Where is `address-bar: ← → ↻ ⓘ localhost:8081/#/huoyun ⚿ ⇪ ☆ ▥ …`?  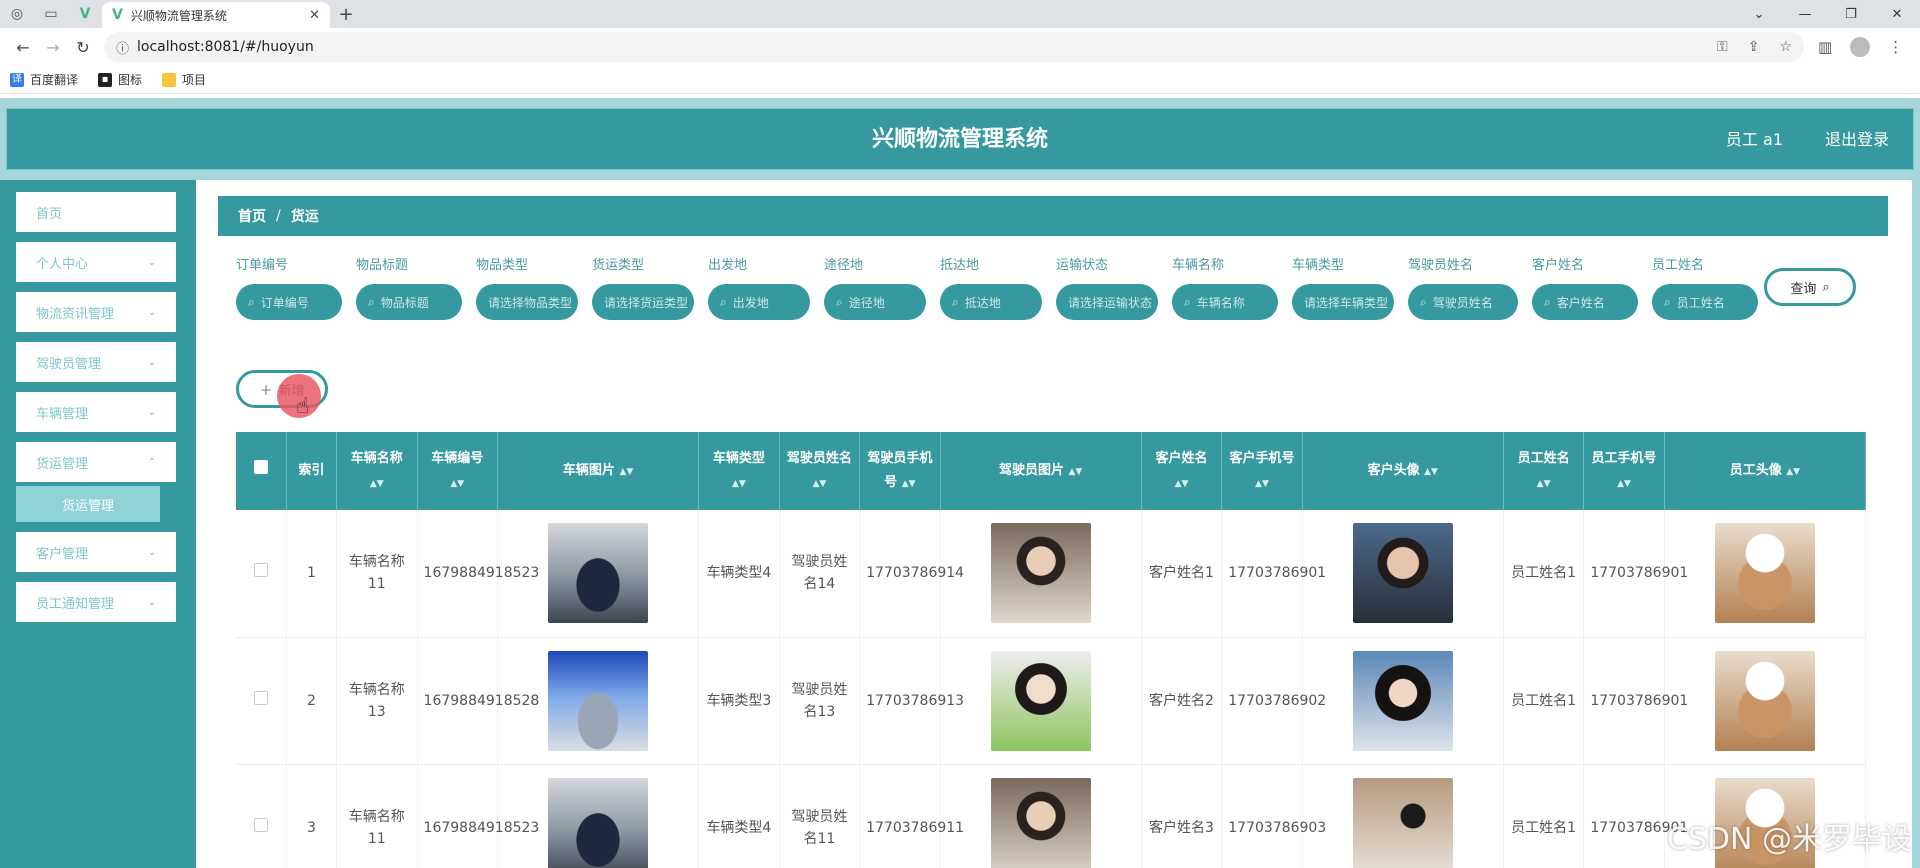
address-bar: ← → ↻ ⓘ localhost:8081/#/huoyun ⚿ ⇪ ☆ ▥ … is located at coordinates (960, 47).